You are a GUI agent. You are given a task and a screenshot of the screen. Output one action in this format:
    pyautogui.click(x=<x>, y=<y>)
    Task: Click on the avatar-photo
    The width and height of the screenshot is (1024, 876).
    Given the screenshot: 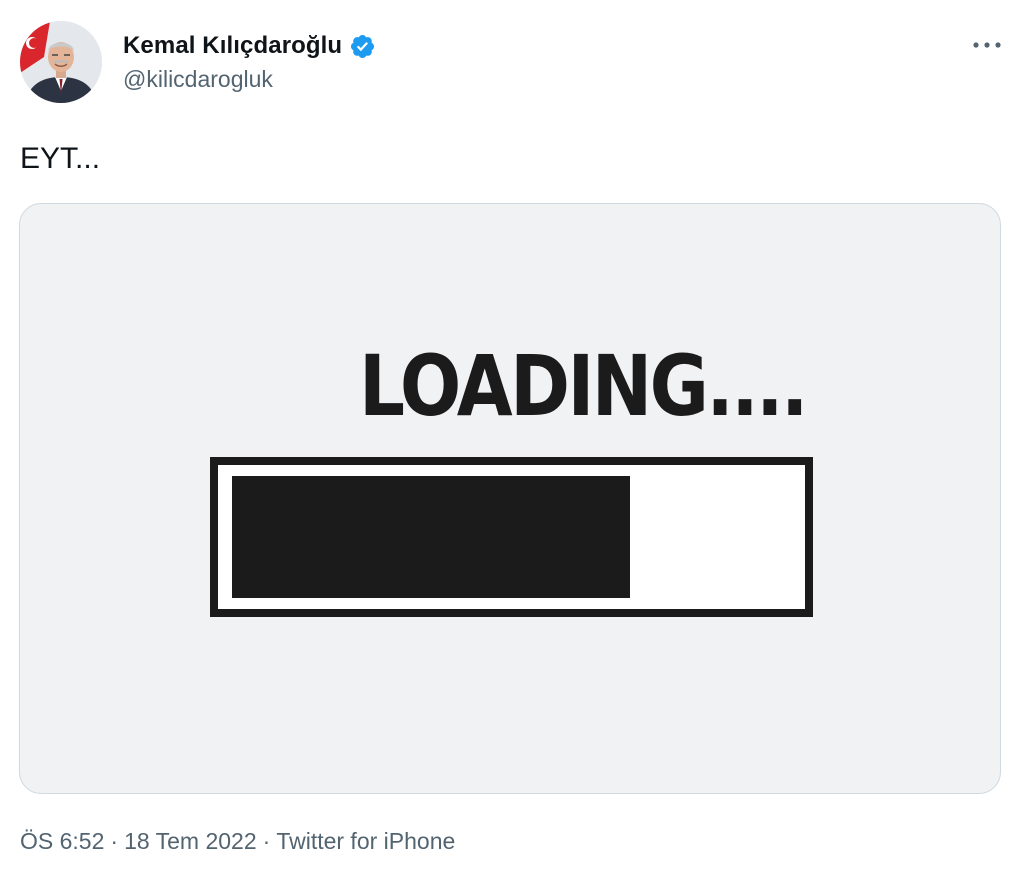 What is the action you would take?
    pyautogui.click(x=61, y=62)
    